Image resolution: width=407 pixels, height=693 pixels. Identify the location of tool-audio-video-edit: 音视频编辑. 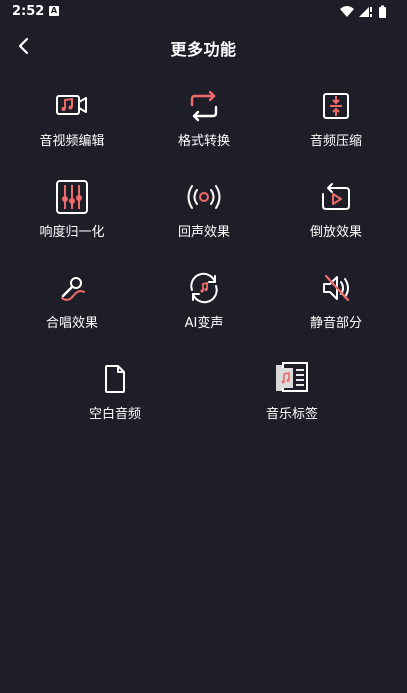
(72, 123).